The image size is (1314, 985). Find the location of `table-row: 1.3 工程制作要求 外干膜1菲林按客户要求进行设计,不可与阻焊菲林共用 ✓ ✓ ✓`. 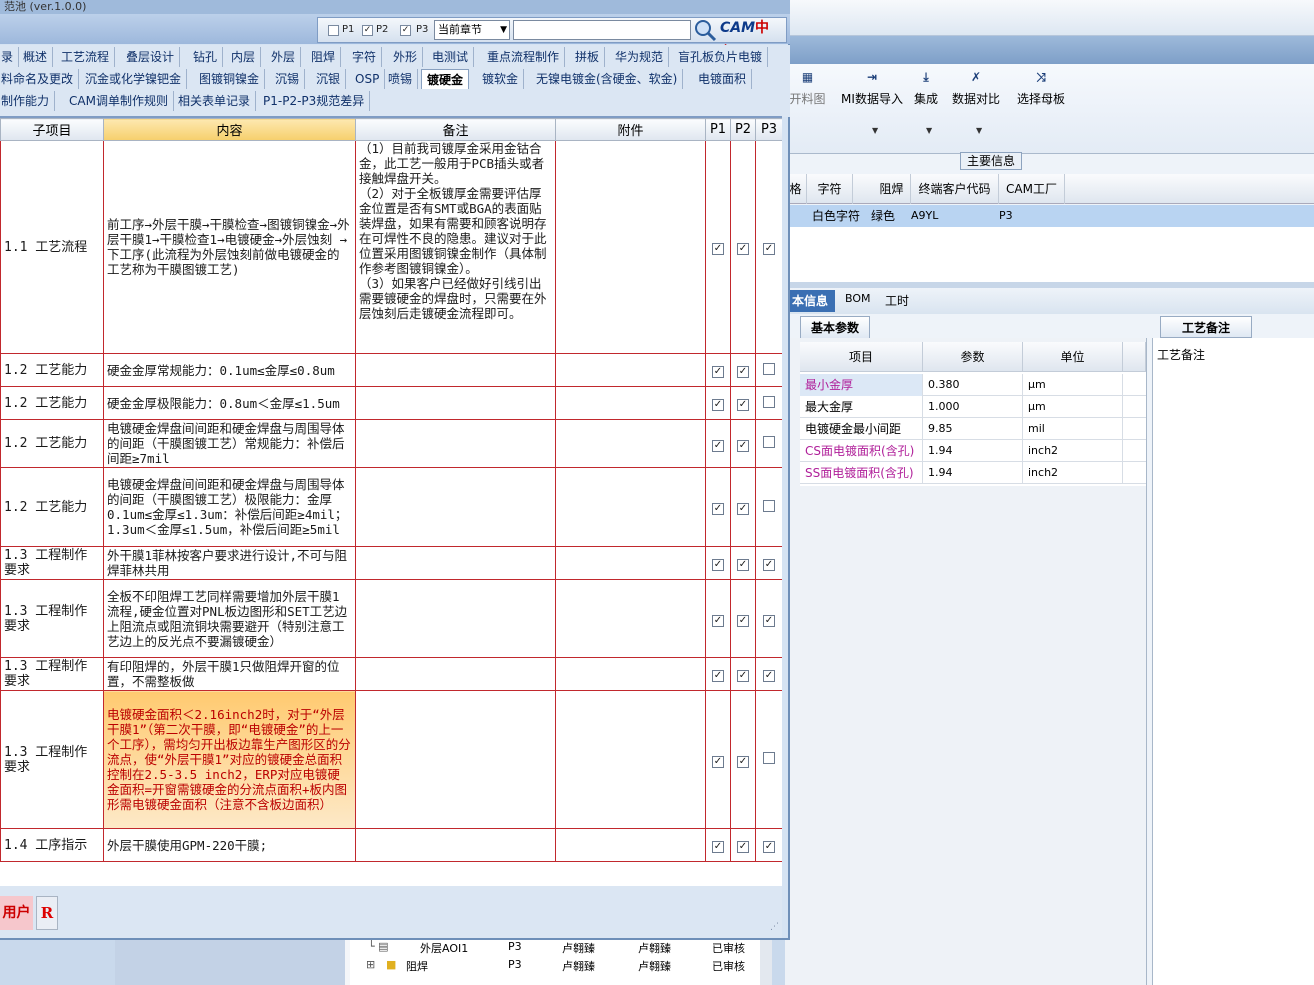

table-row: 1.3 工程制作要求 外干膜1菲林按客户要求进行设计,不可与阻焊菲林共用 ✓ ✓ ✓ is located at coordinates (391, 563).